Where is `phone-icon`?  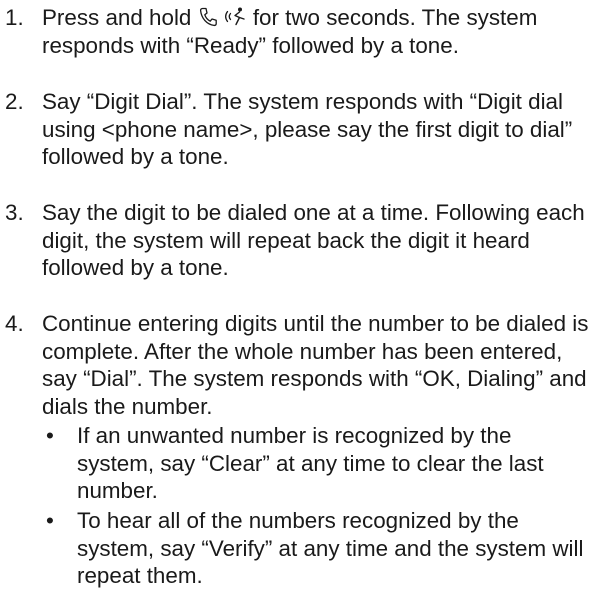 phone-icon is located at coordinates (208, 17).